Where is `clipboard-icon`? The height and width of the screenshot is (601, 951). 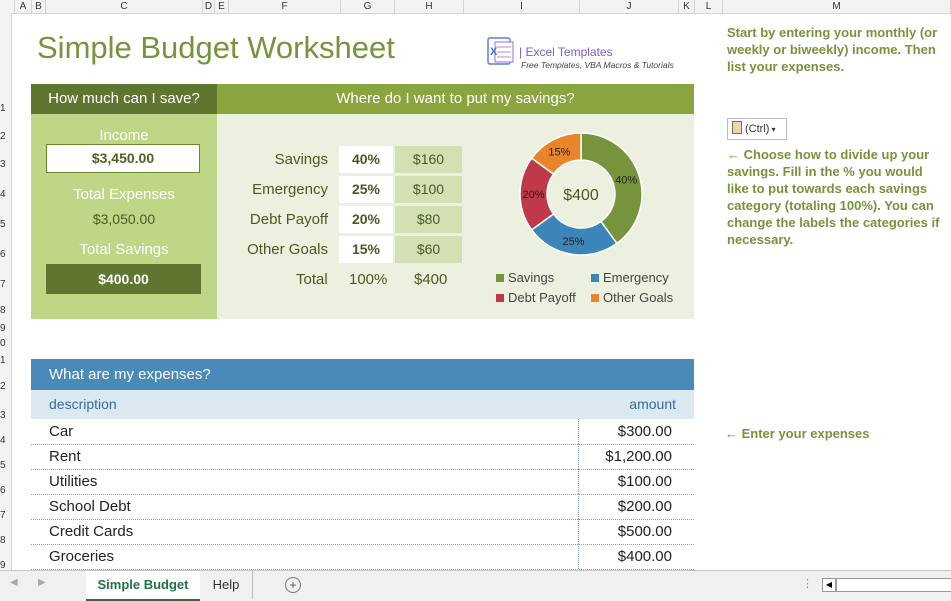
clipboard-icon is located at coordinates (737, 127).